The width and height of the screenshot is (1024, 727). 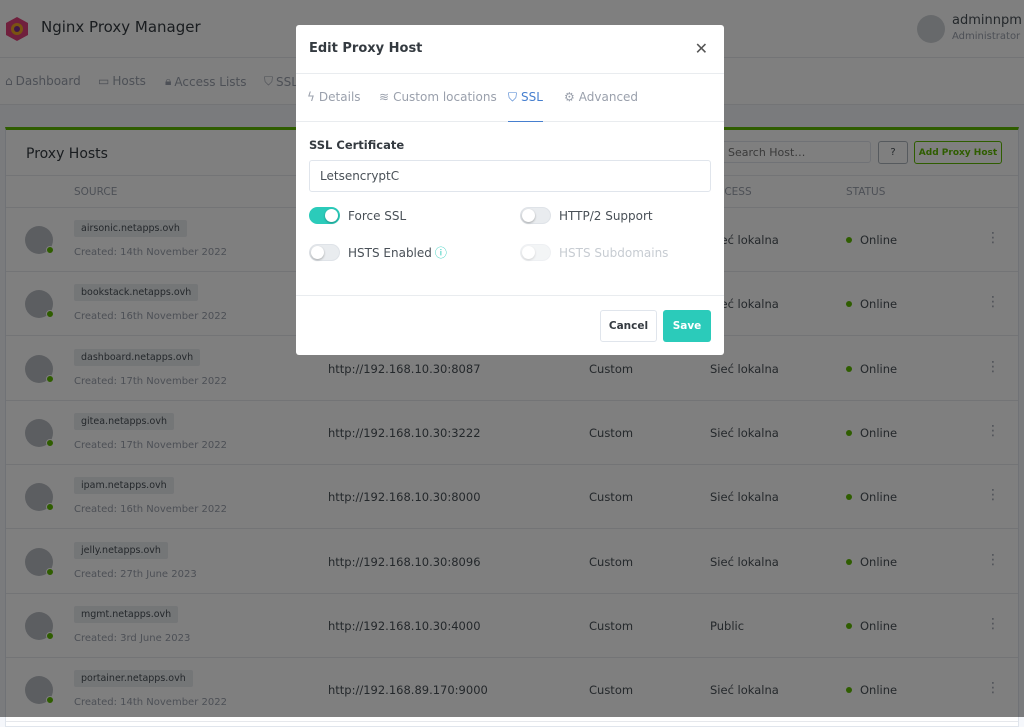 I want to click on ssl-certificate-label: SSL Certificate, so click(x=357, y=145).